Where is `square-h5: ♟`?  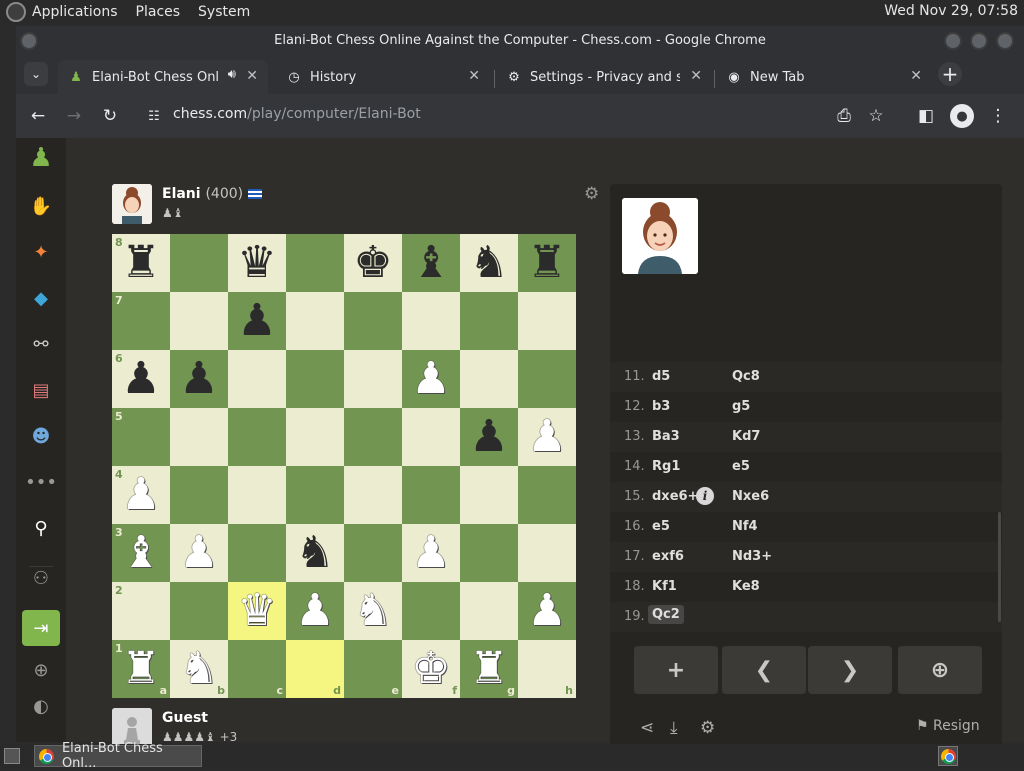 square-h5: ♟ is located at coordinates (547, 437).